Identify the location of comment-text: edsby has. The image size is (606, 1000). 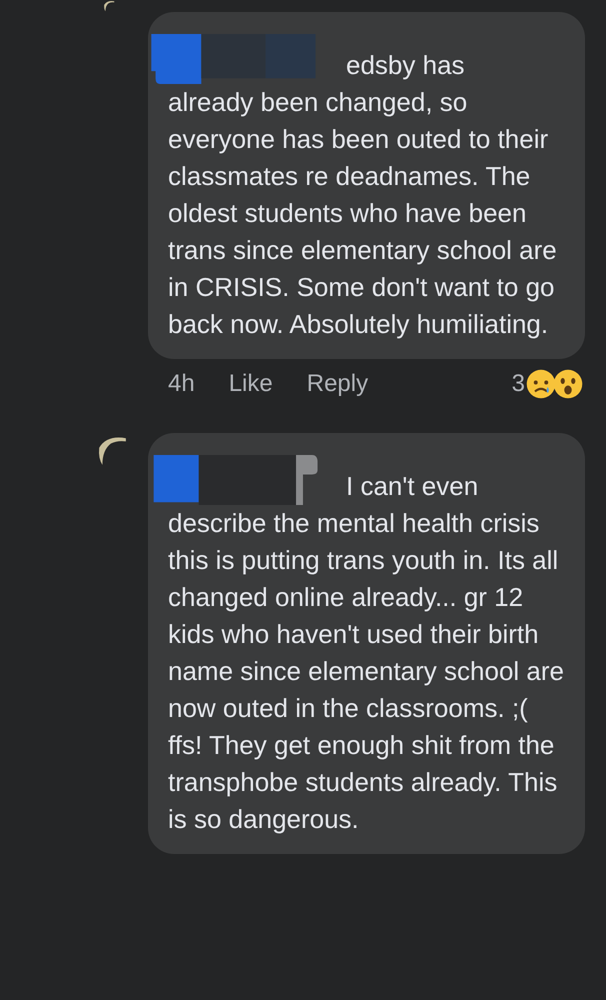
(405, 65).